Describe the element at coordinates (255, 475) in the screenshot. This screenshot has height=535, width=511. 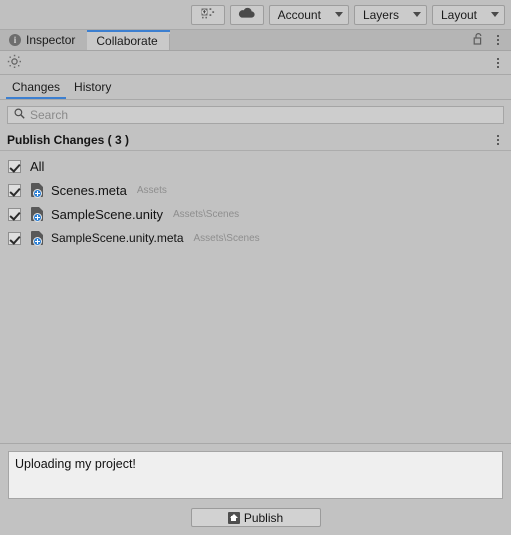
I see `commit-message-input: Uploading my project!` at that location.